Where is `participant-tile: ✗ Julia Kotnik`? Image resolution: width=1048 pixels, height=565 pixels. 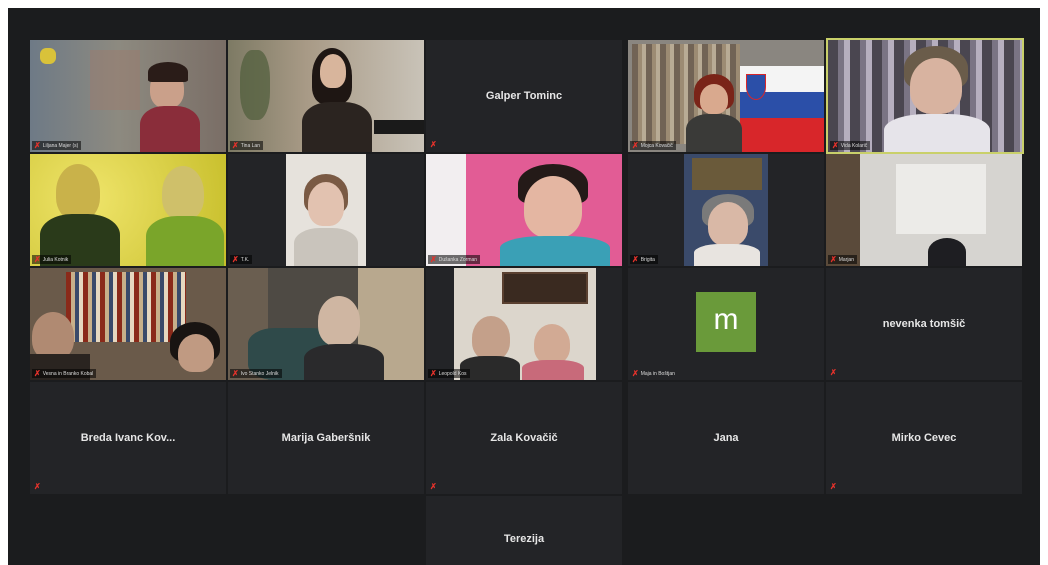 participant-tile: ✗ Julia Kotnik is located at coordinates (128, 210).